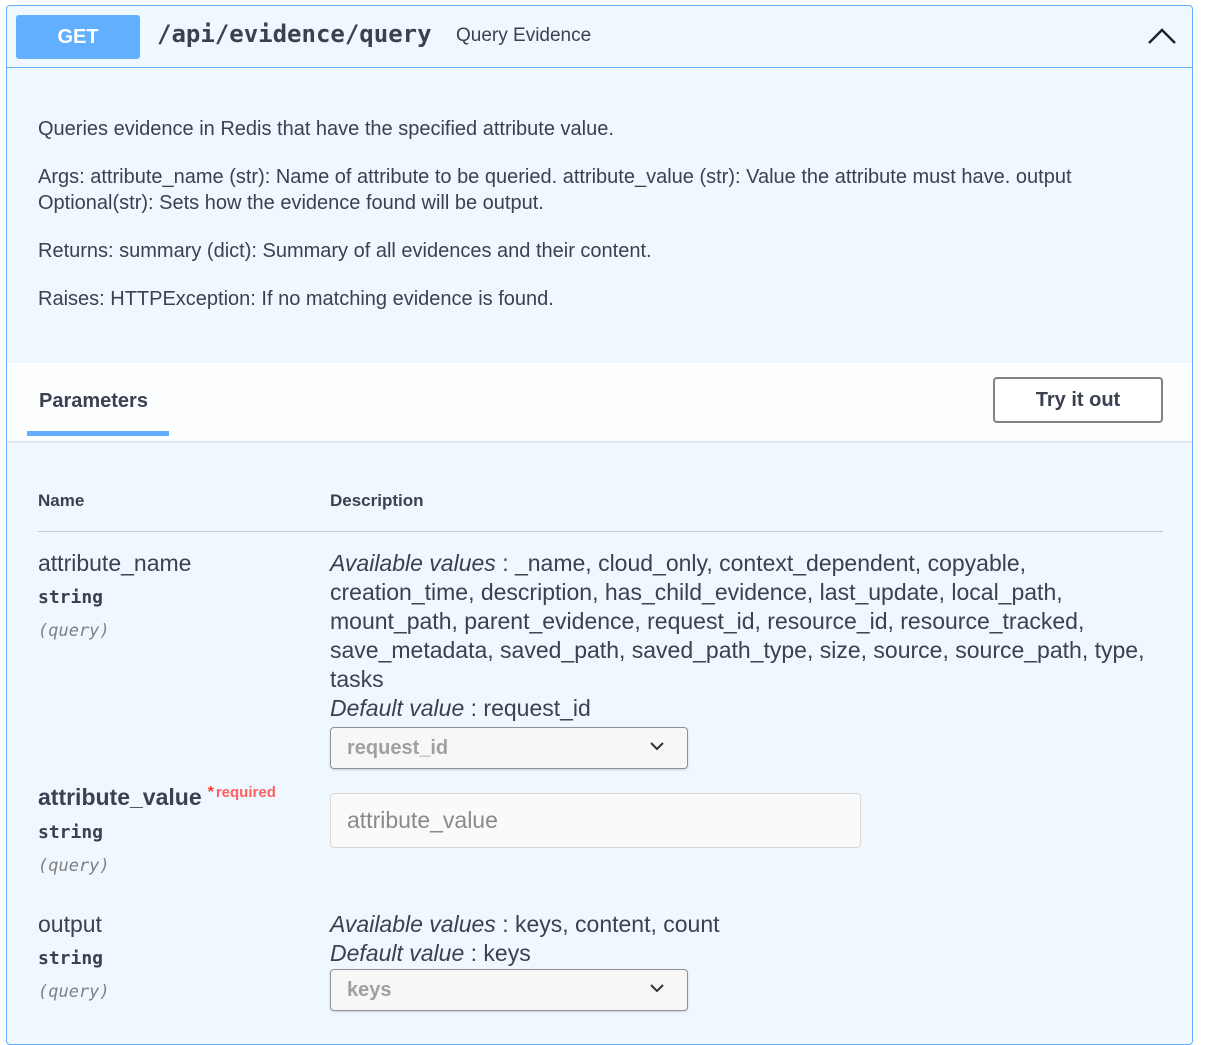  What do you see at coordinates (369, 989) in the screenshot?
I see `select-value: keys` at bounding box center [369, 989].